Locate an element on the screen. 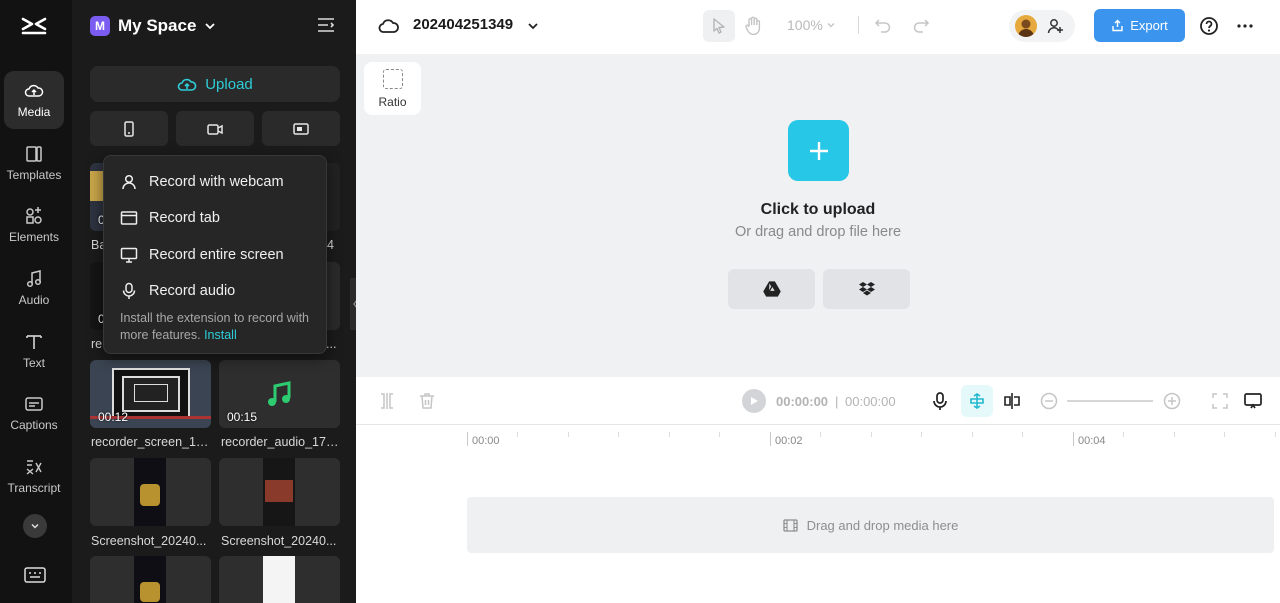 The width and height of the screenshot is (1280, 603). capcut-logo is located at coordinates (34, 26).